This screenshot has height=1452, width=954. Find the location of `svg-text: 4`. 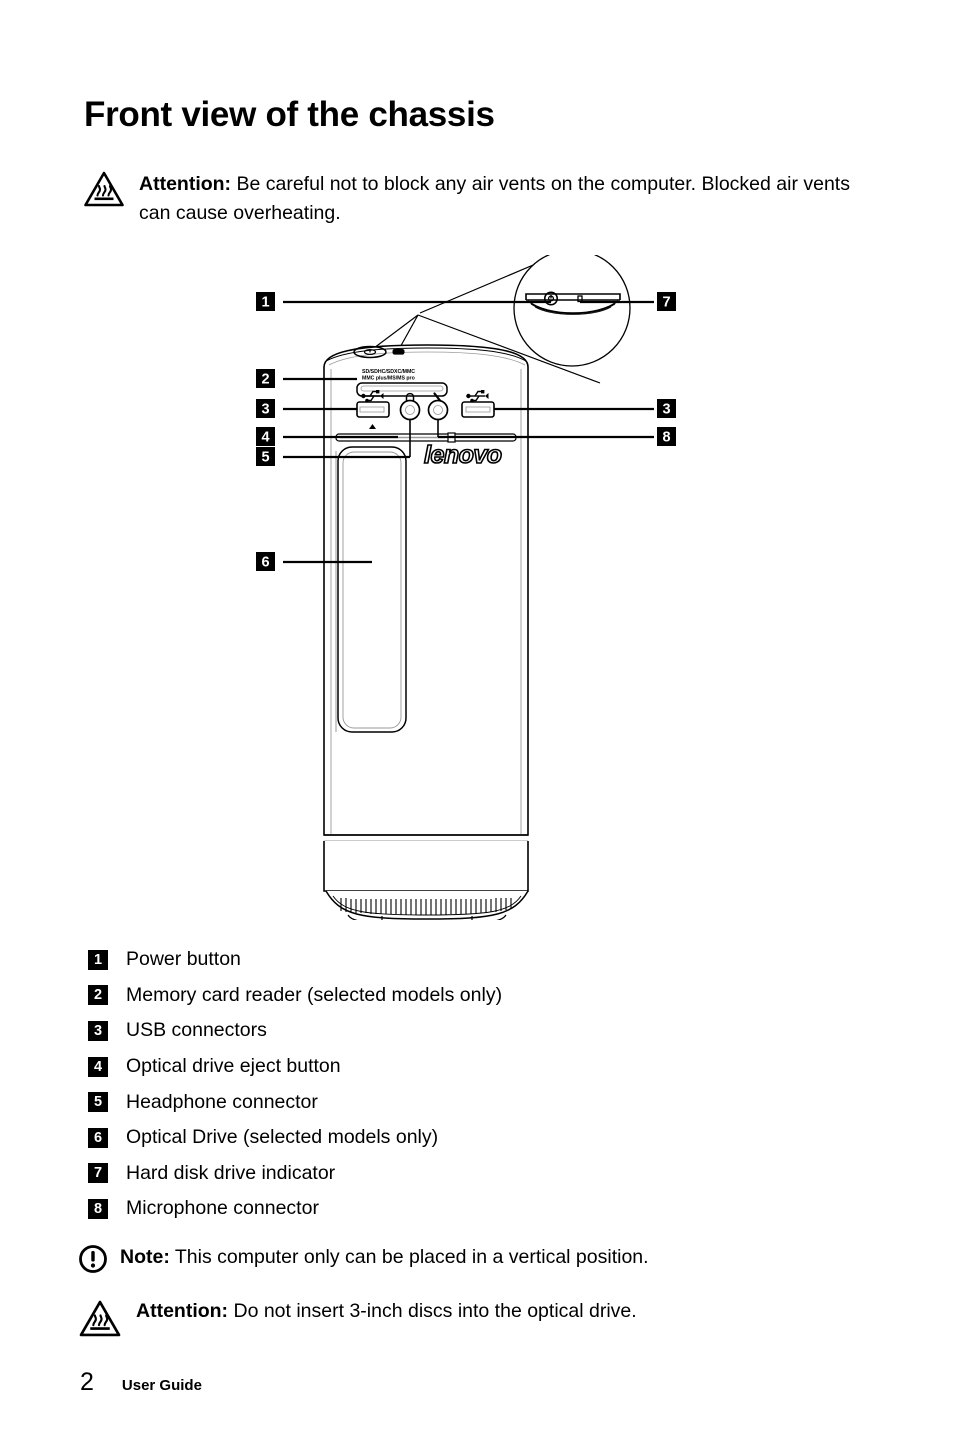

svg-text: 4 is located at coordinates (265, 438).